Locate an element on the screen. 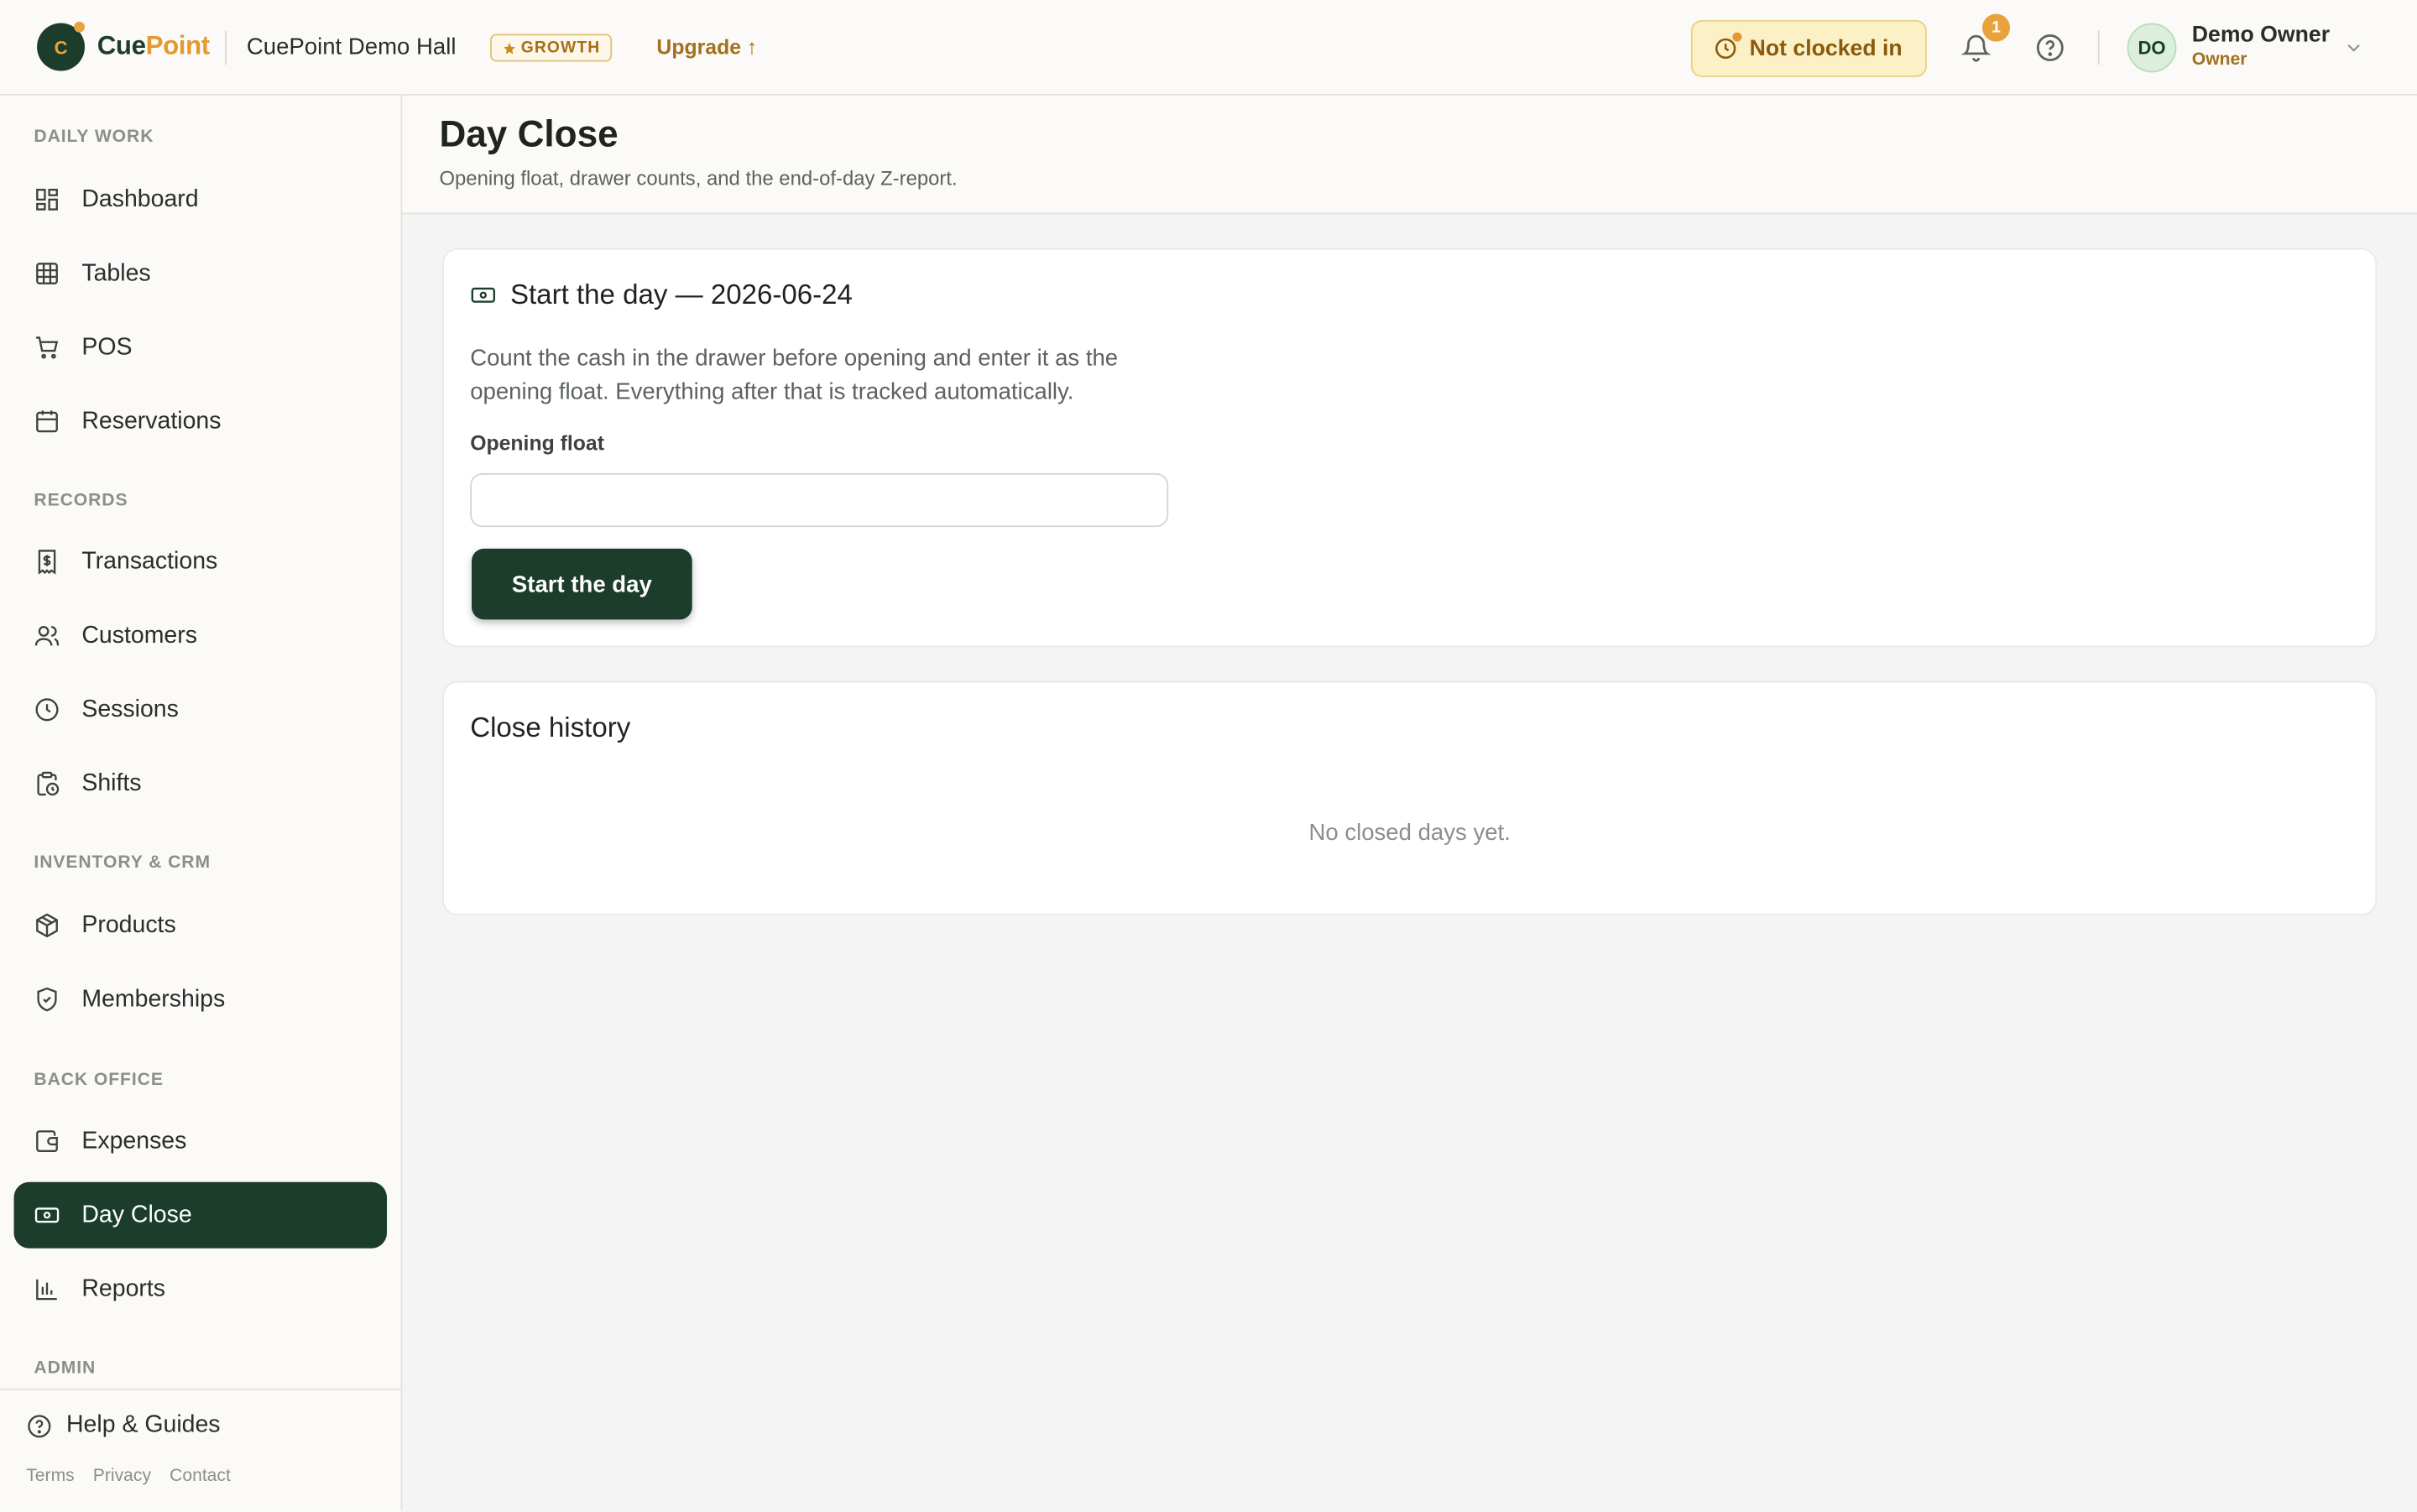  sidebar-item-label: Reports is located at coordinates (123, 1289).